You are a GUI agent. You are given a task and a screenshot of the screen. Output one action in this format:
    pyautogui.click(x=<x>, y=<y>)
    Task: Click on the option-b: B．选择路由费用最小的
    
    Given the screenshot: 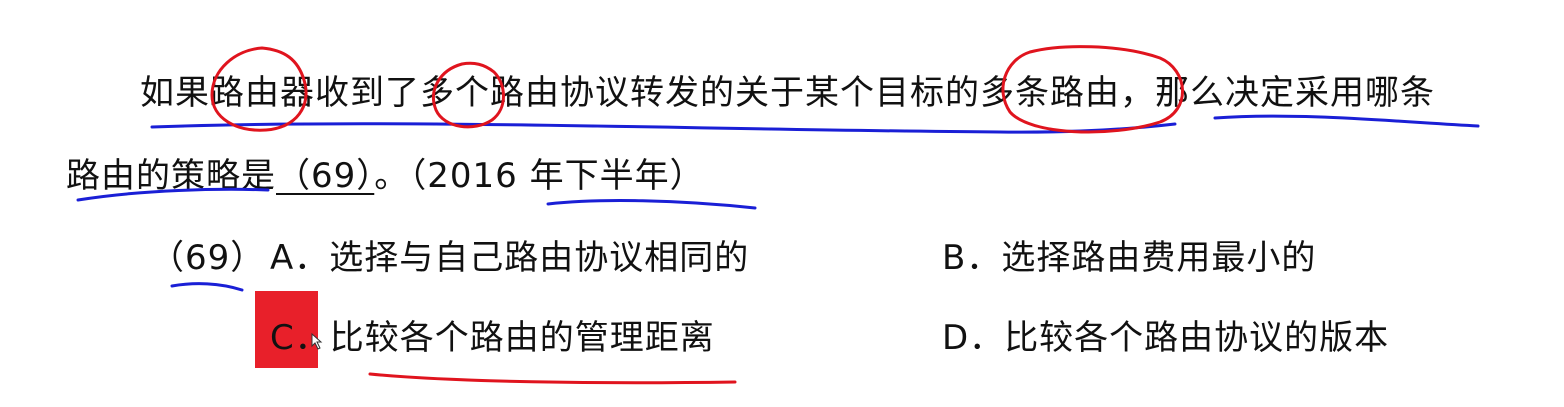 What is the action you would take?
    pyautogui.click(x=1129, y=258)
    